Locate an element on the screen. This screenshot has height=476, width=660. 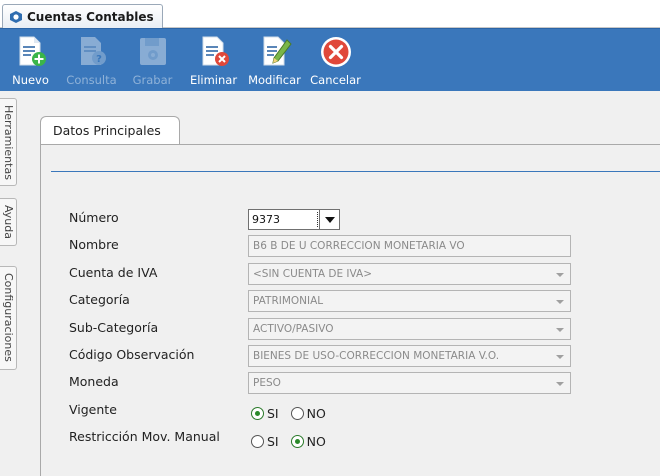
codigo-observacion-value: BIENES DE USO-CORRECCION MONETARIA V.O. is located at coordinates (376, 356).